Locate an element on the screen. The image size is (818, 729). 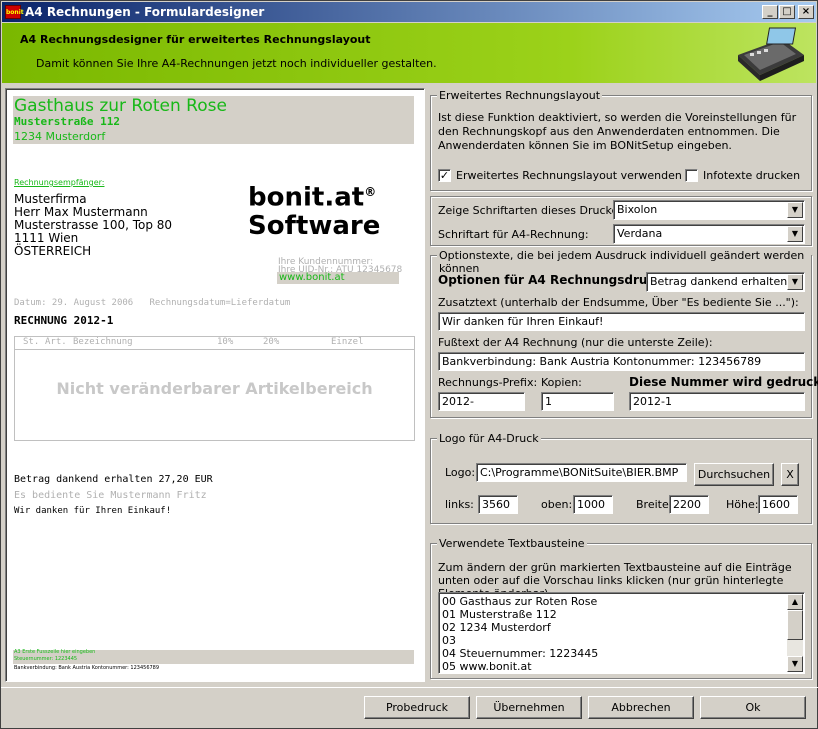
extra-text-input: Wir danken für Ihren Einkauf! is located at coordinates (621, 321).